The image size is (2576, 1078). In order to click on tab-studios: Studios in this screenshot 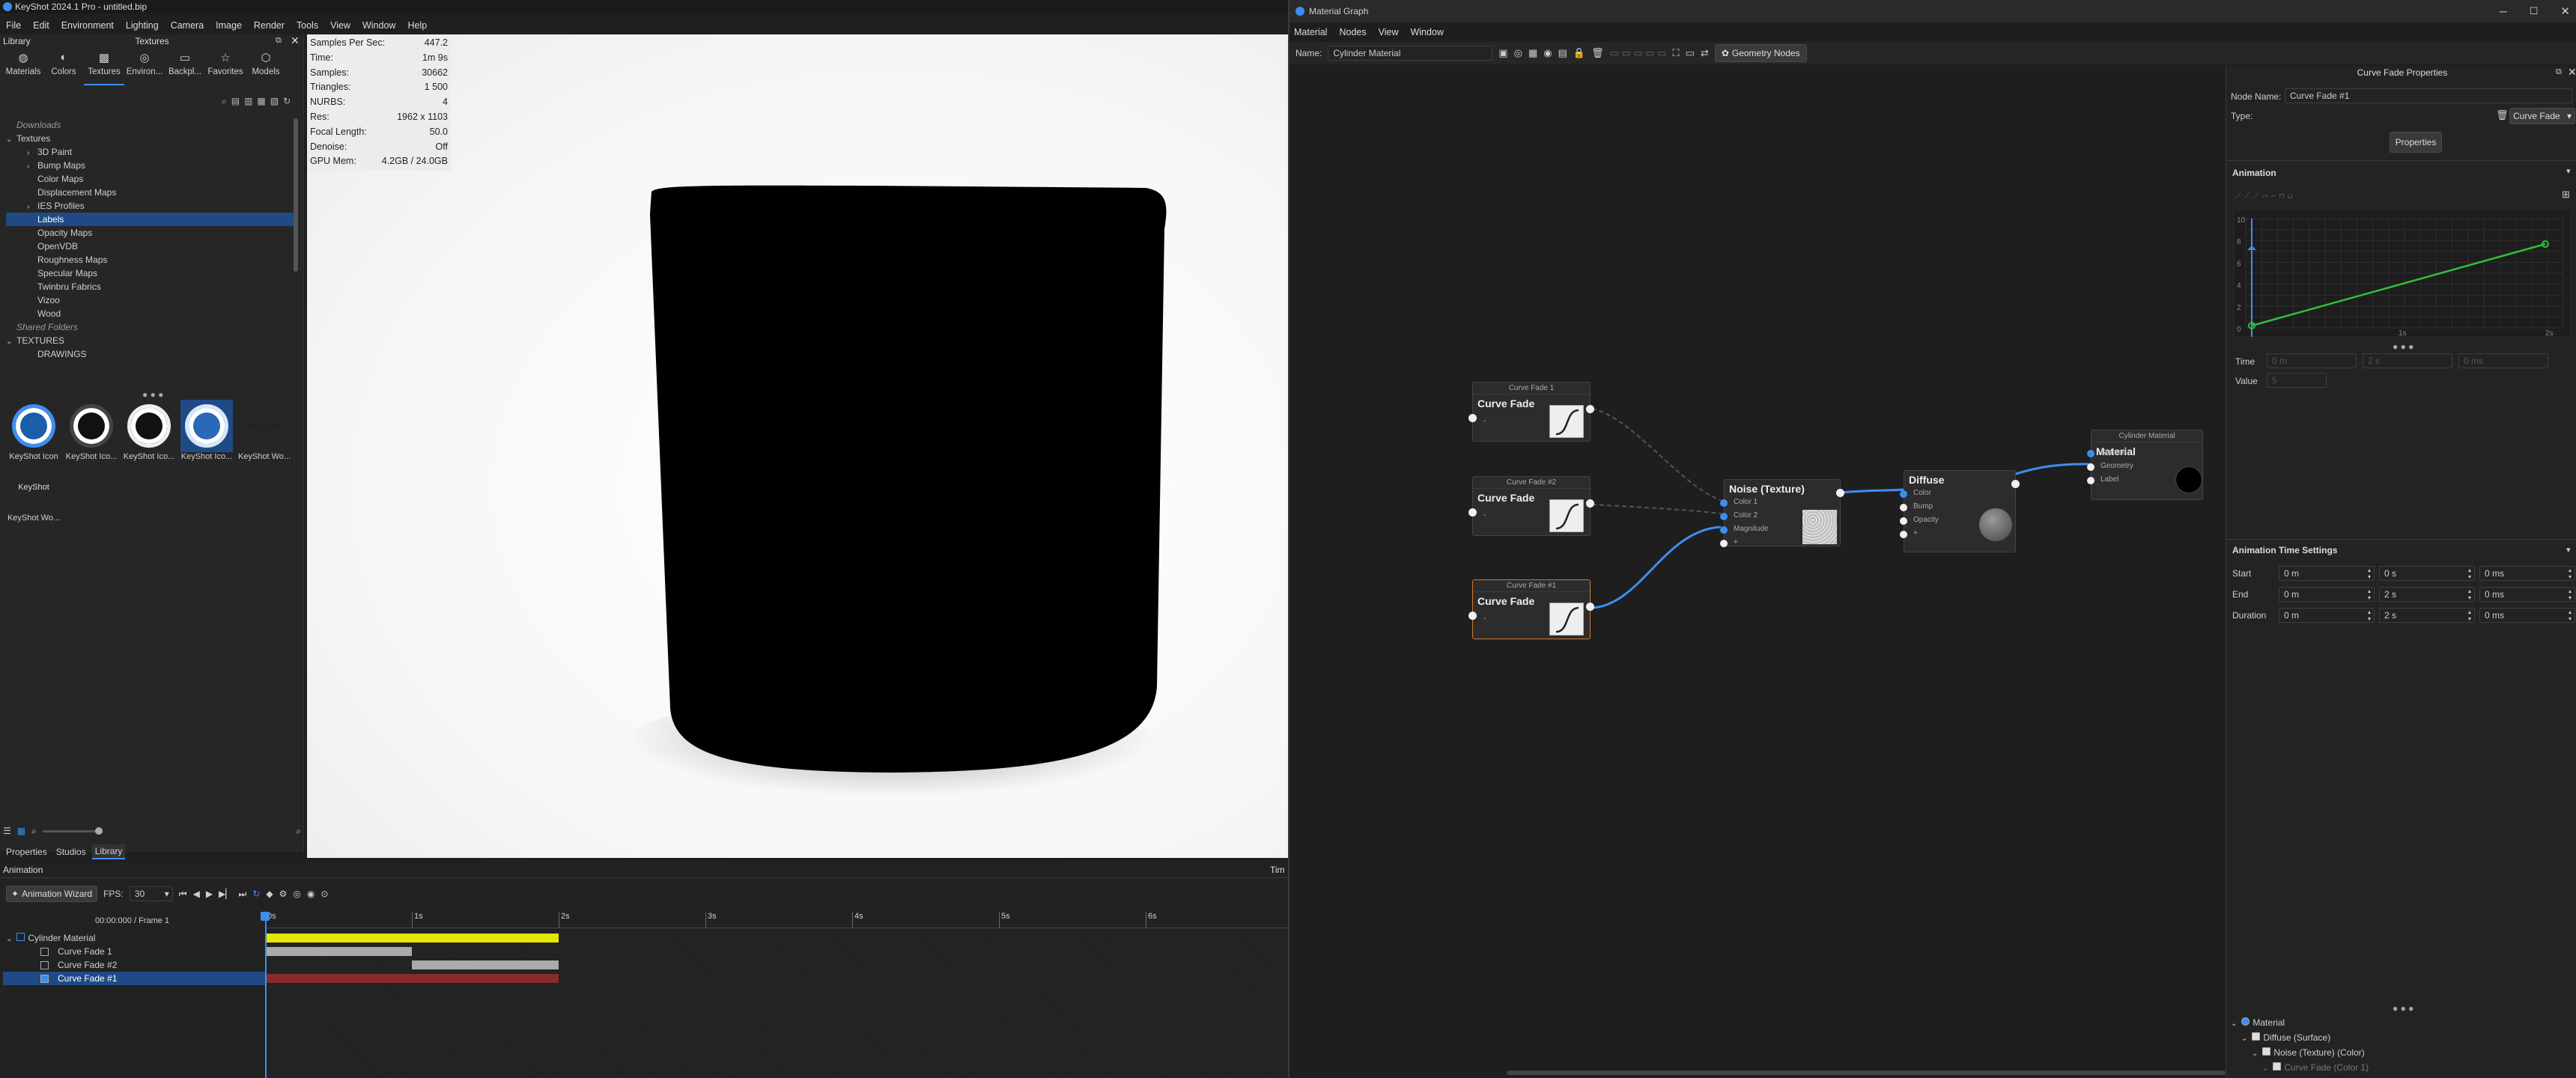, I will do `click(71, 852)`.